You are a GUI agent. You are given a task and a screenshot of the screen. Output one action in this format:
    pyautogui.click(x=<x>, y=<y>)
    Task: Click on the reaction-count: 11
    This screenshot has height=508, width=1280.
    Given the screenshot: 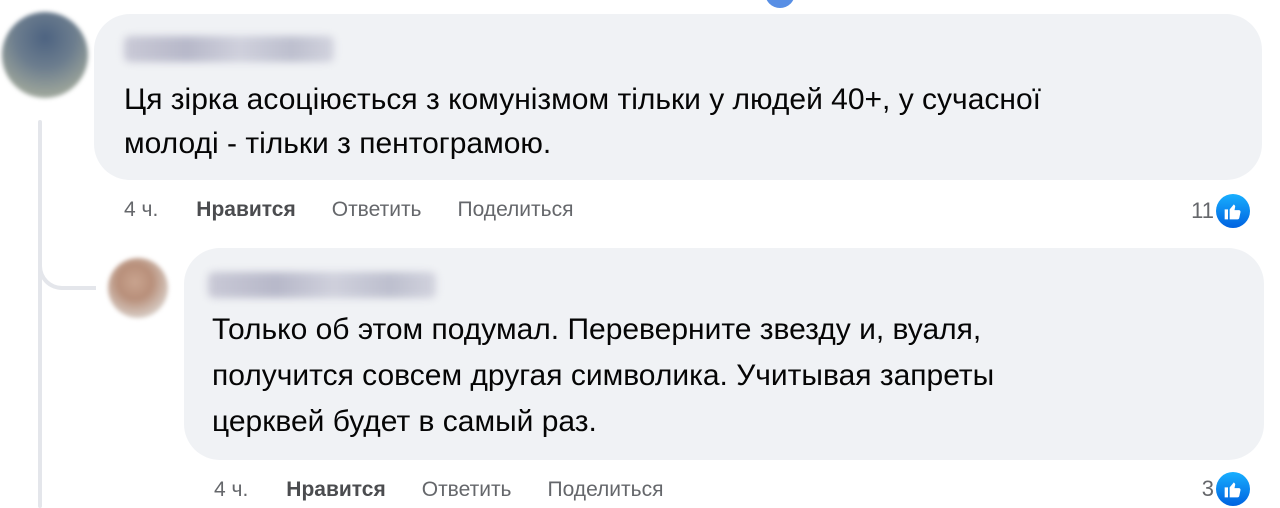 What is the action you would take?
    pyautogui.click(x=1202, y=210)
    